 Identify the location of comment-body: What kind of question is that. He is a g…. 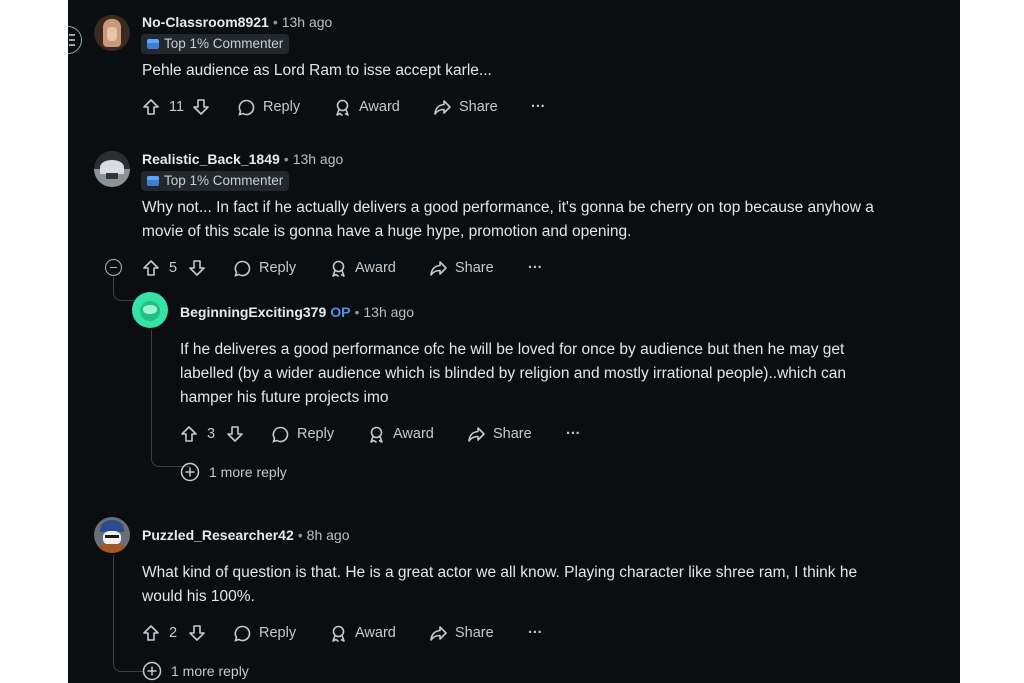
(499, 585).